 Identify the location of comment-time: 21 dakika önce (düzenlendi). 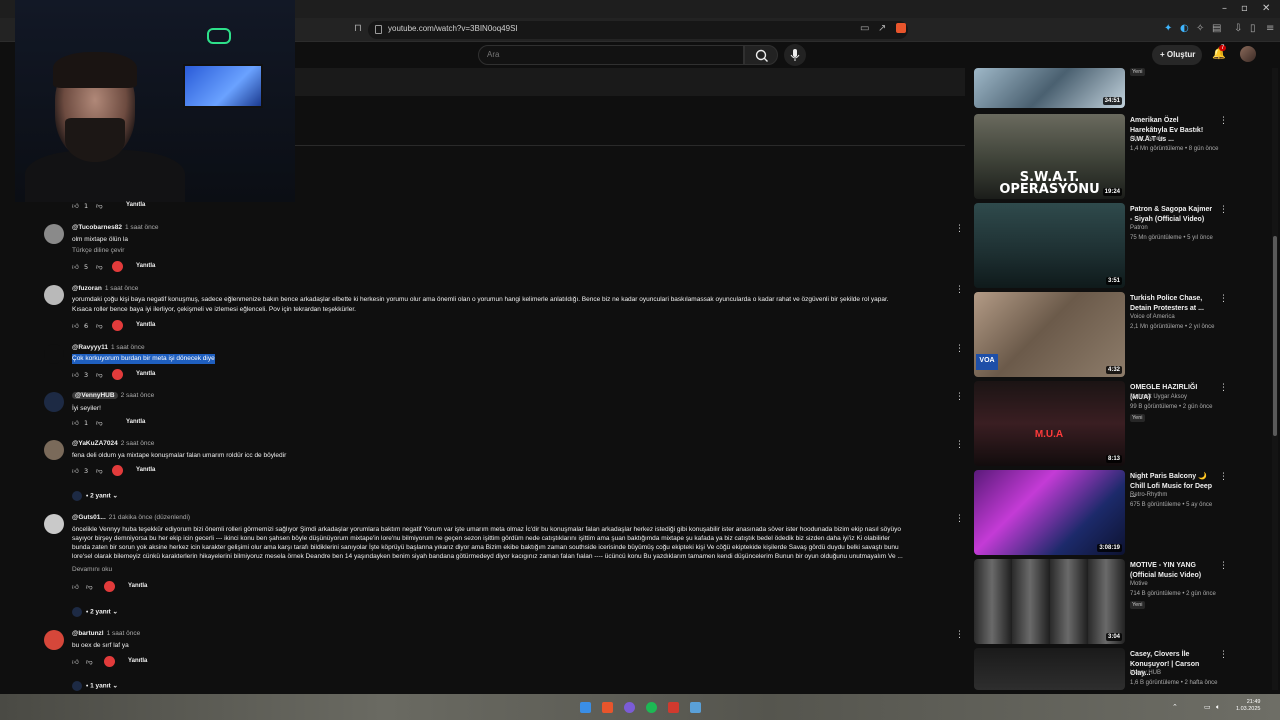
(149, 517).